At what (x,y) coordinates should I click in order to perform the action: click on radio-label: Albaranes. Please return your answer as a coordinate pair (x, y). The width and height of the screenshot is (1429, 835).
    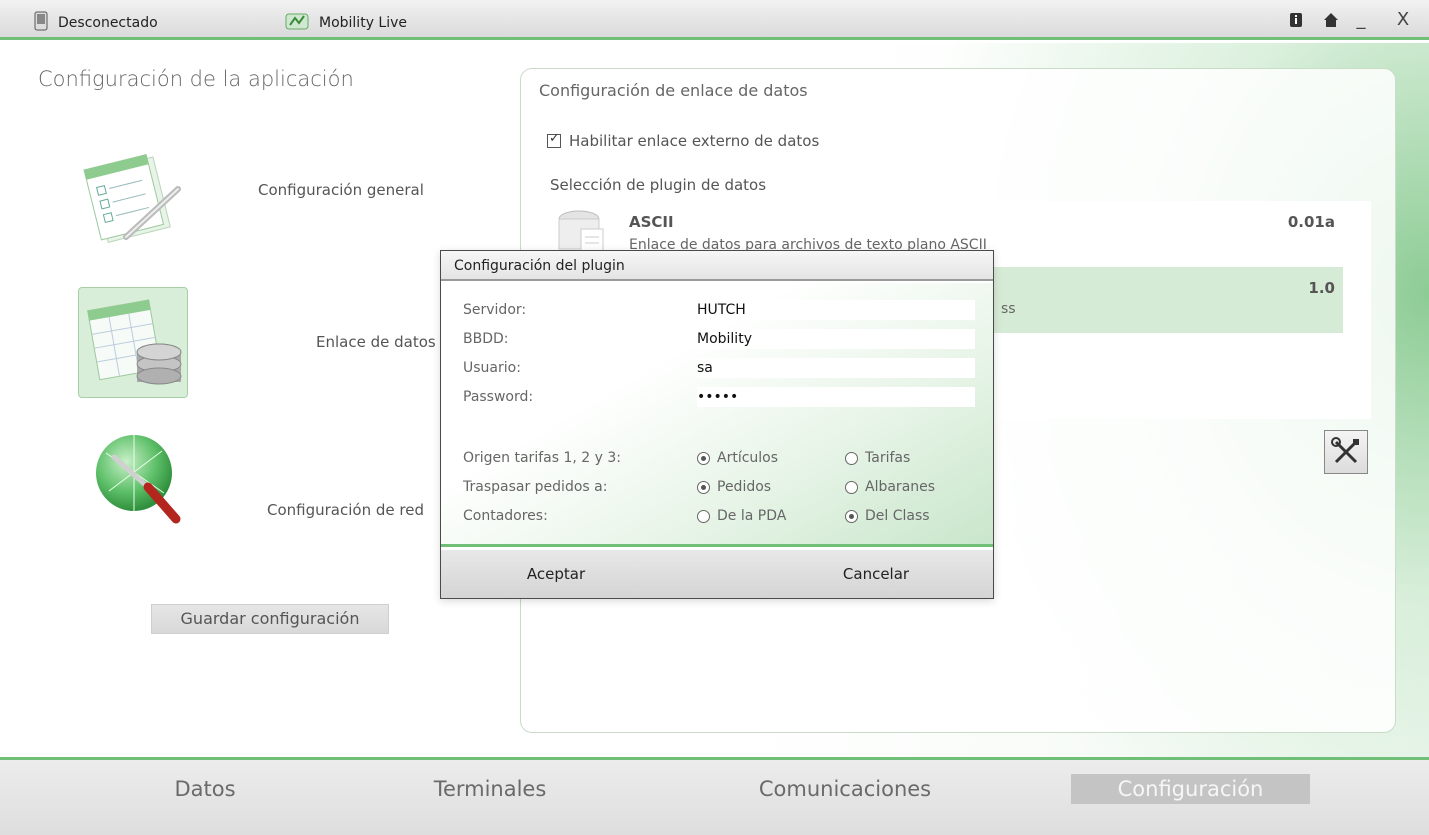
    Looking at the image, I should click on (900, 487).